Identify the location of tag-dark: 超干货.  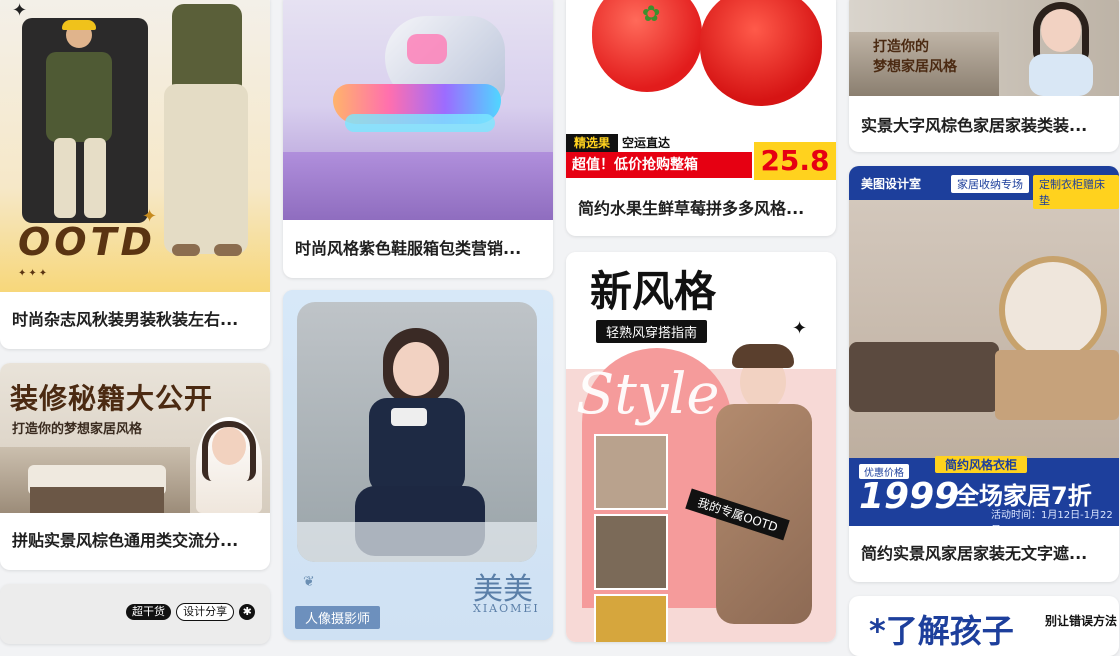
(148, 612).